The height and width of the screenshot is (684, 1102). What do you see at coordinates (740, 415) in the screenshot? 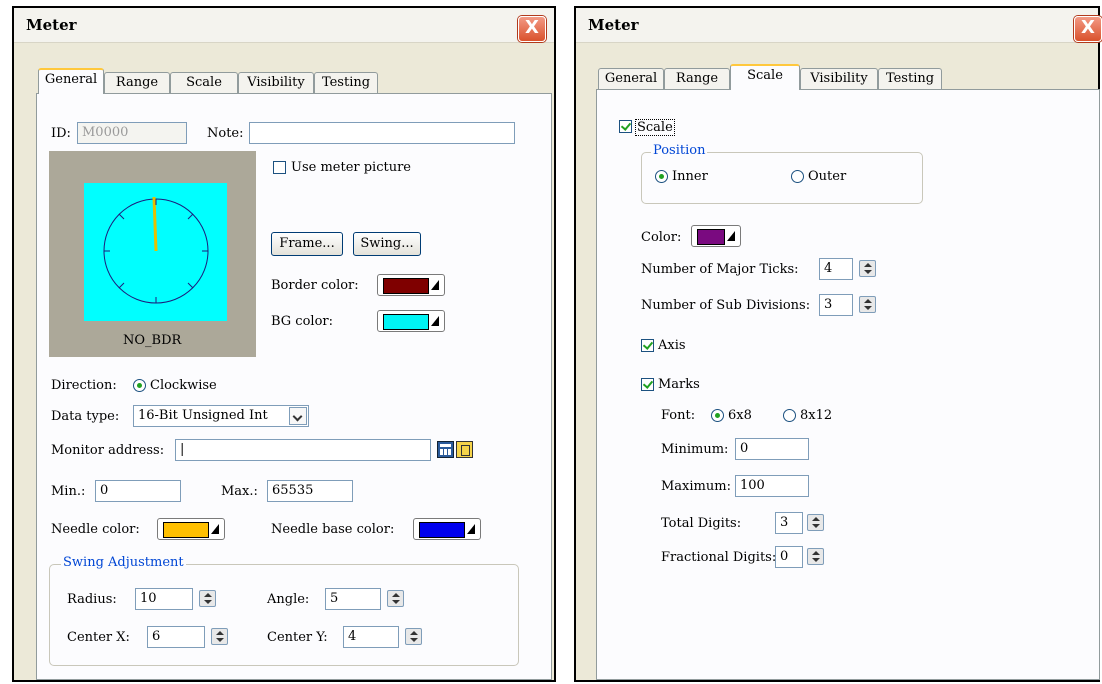
I see `font-6x8-label: 6x8` at bounding box center [740, 415].